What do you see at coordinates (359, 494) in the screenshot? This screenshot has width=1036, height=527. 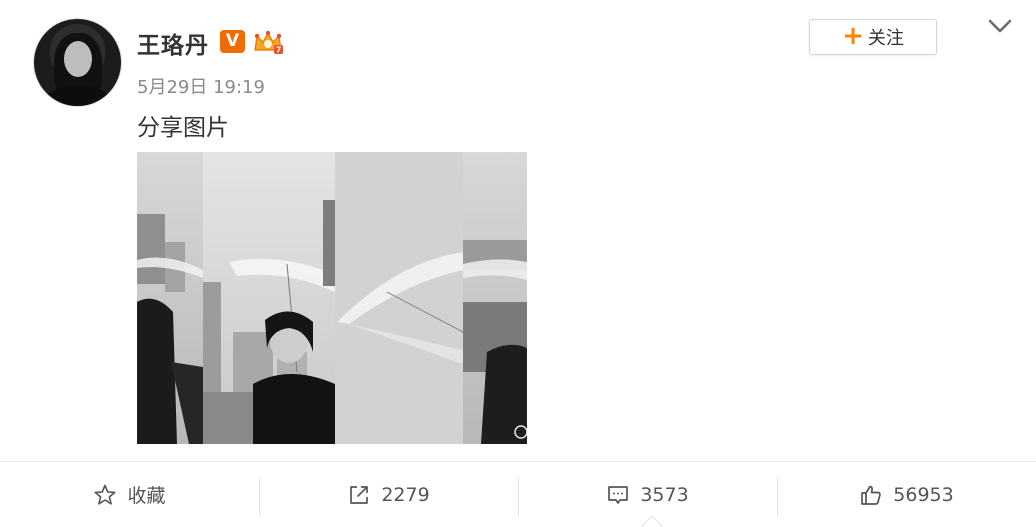 I see `share-icon` at bounding box center [359, 494].